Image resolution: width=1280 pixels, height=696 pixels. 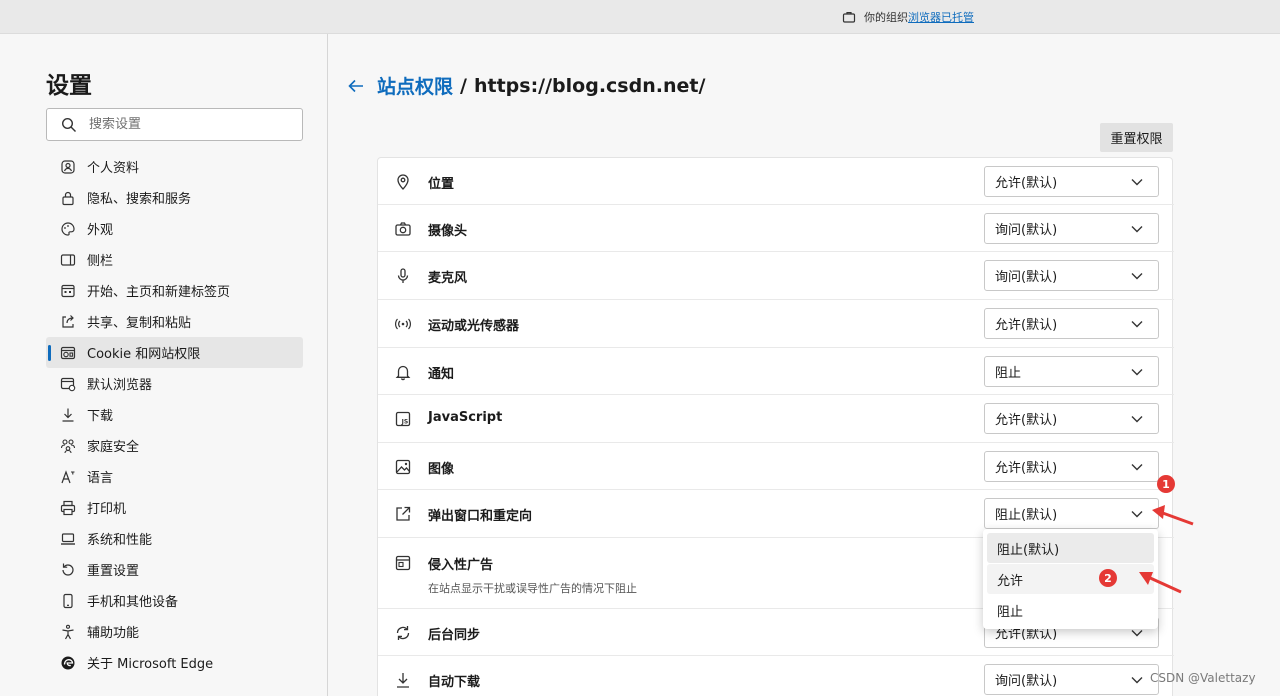 What do you see at coordinates (133, 602) in the screenshot?
I see `sidebar-item-label: 手机和其他设备` at bounding box center [133, 602].